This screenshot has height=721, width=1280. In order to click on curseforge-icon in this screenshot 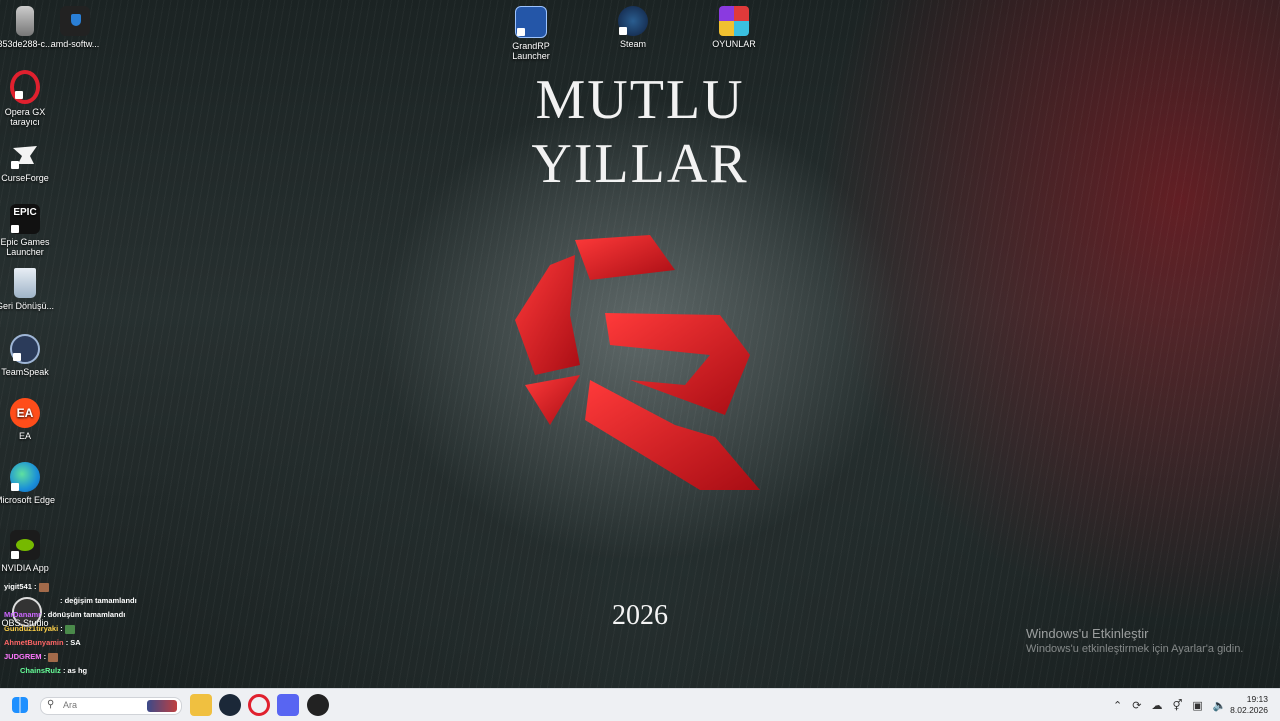, I will do `click(25, 155)`.